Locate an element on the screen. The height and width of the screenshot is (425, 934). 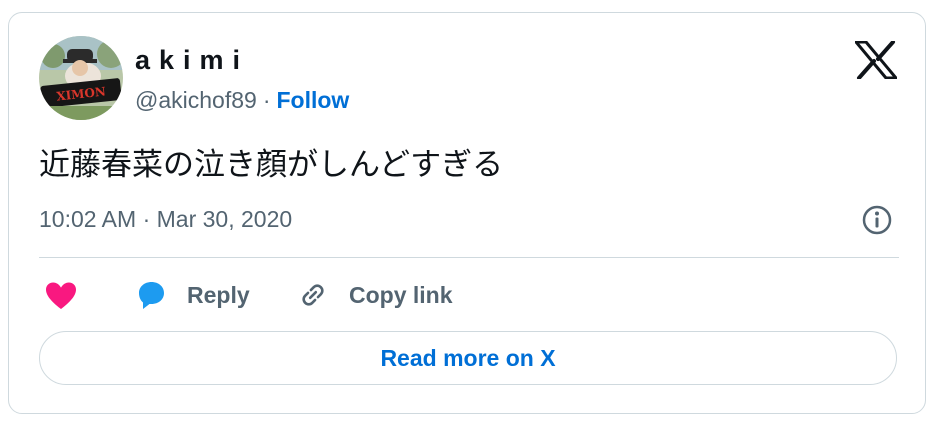
reply-button: Reply is located at coordinates (192, 295).